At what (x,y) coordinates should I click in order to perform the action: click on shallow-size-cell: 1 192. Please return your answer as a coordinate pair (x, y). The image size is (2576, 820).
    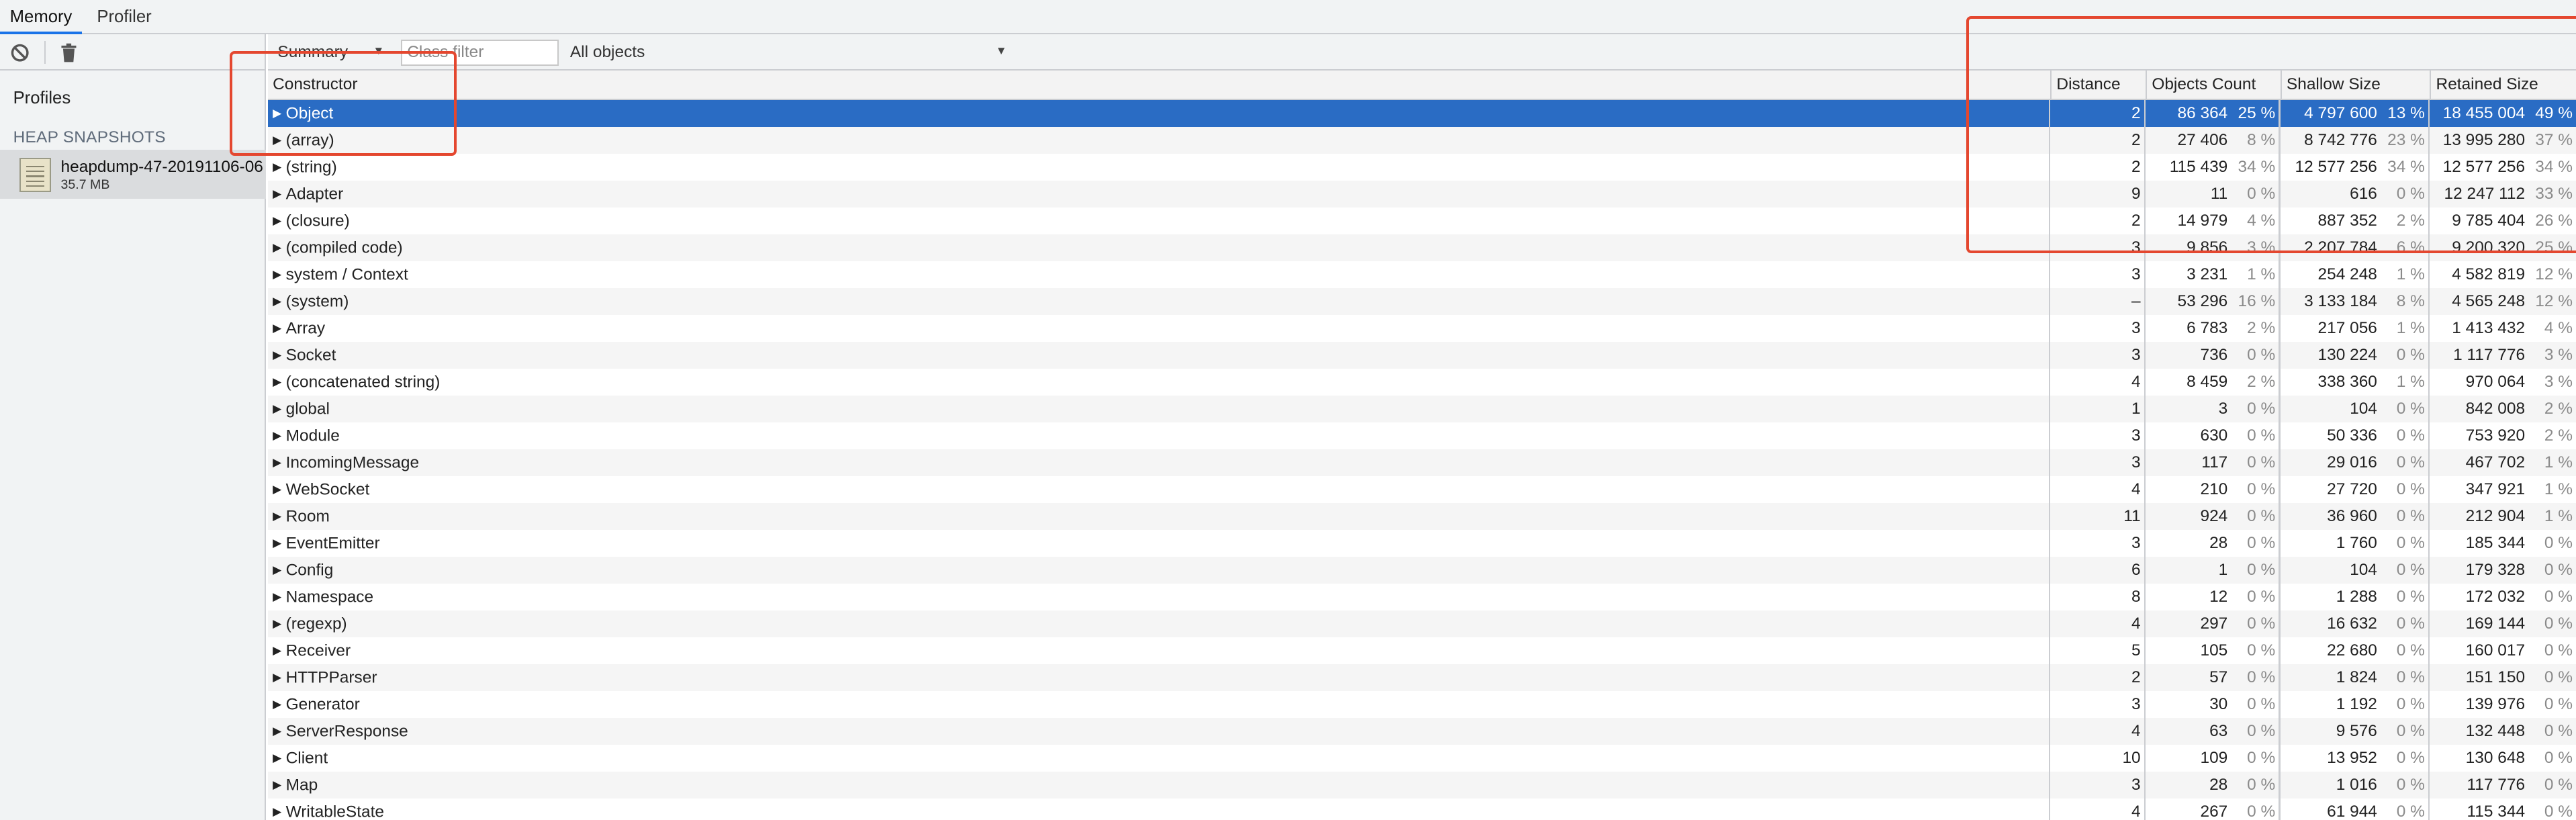
    Looking at the image, I should click on (2356, 704).